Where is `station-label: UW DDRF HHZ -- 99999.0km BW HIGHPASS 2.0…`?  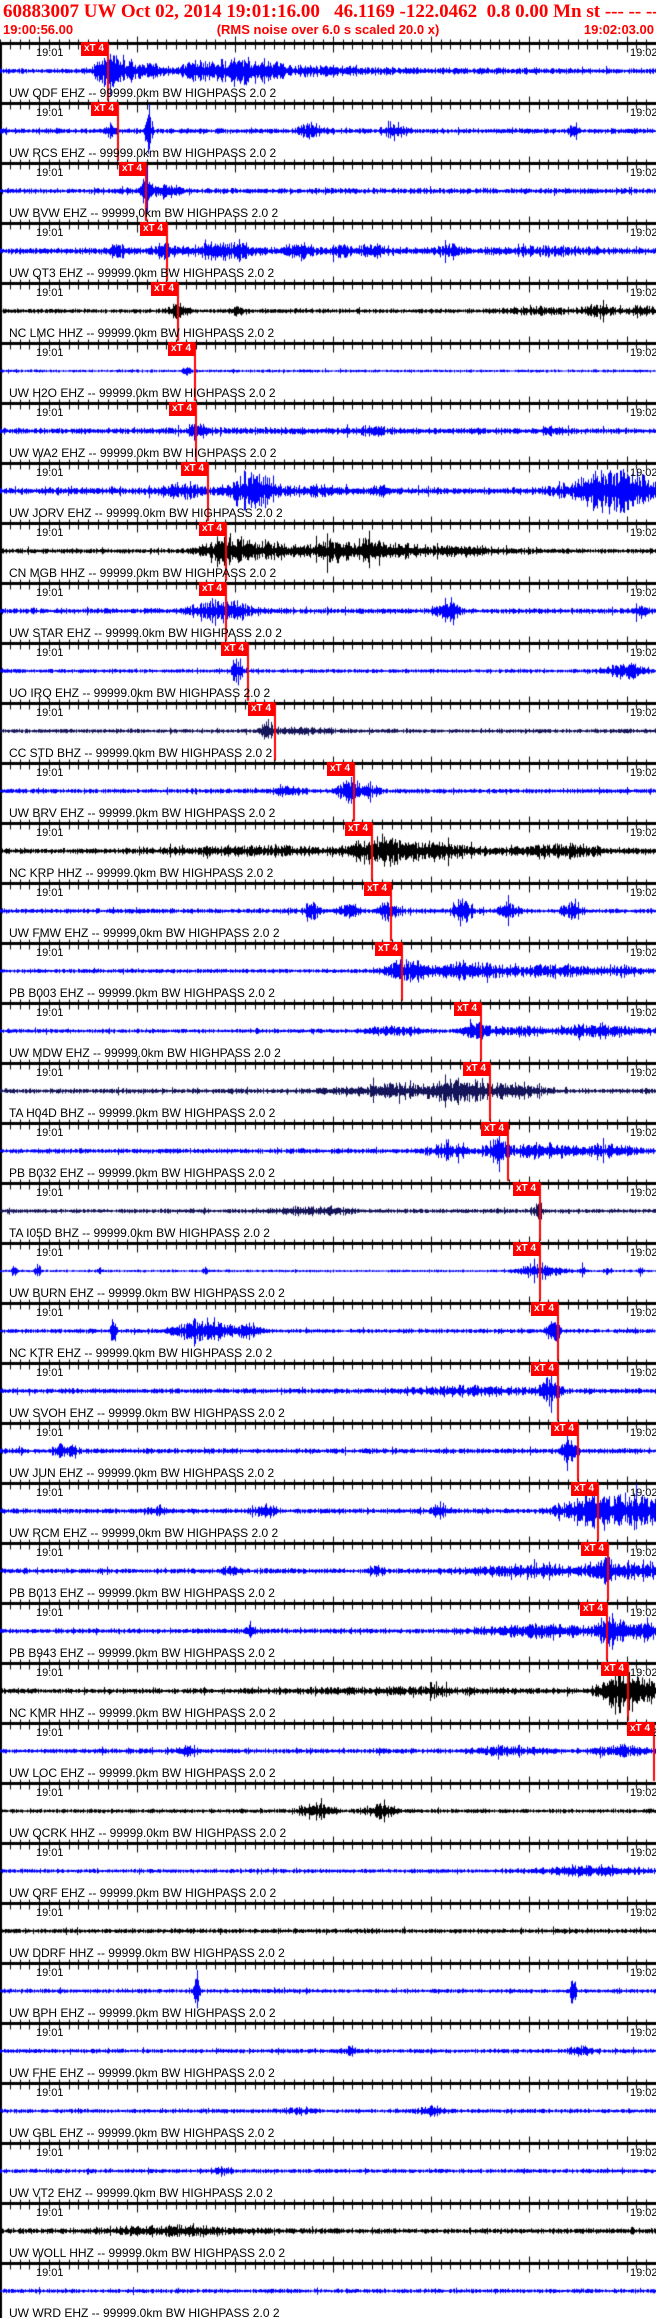
station-label: UW DDRF HHZ -- 99999.0km BW HIGHPASS 2.0… is located at coordinates (147, 1953).